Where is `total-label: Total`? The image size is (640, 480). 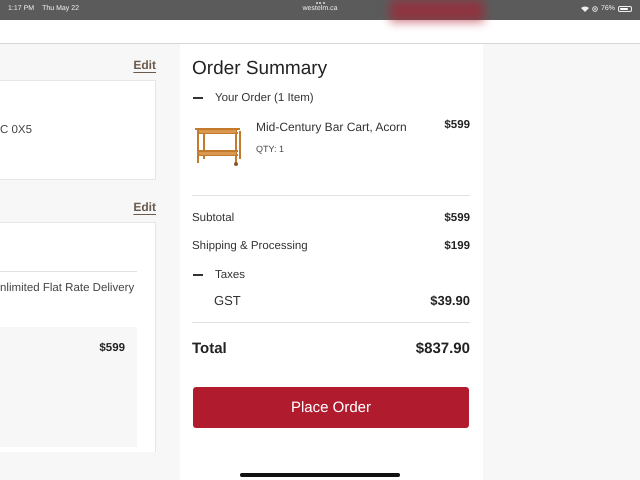 total-label: Total is located at coordinates (209, 348).